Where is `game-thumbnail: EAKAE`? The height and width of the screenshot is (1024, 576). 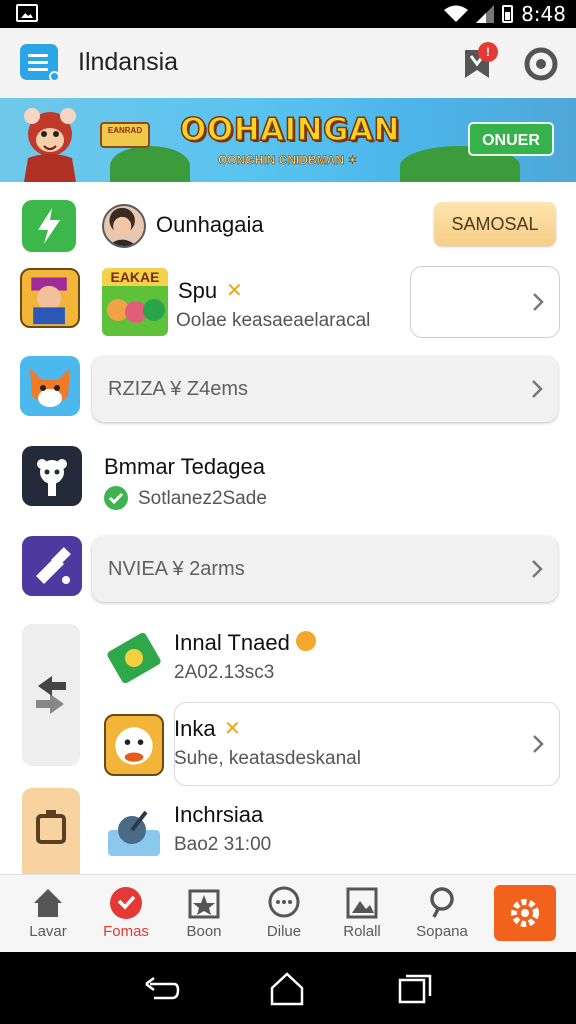 game-thumbnail: EAKAE is located at coordinates (135, 302).